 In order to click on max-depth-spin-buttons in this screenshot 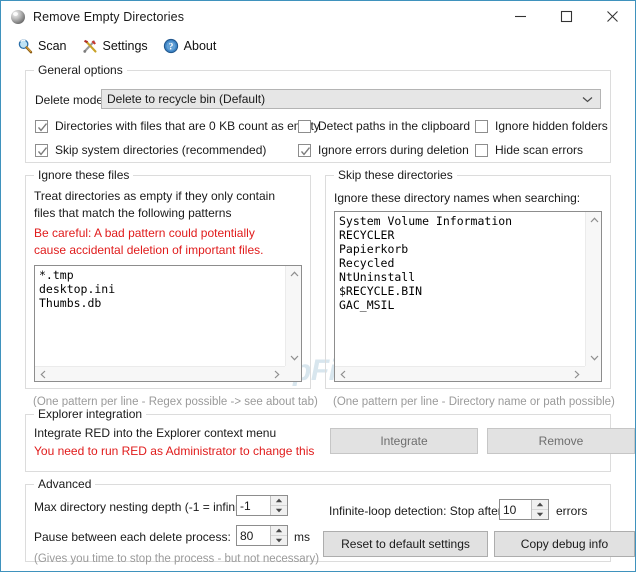, I will do `click(278, 505)`.